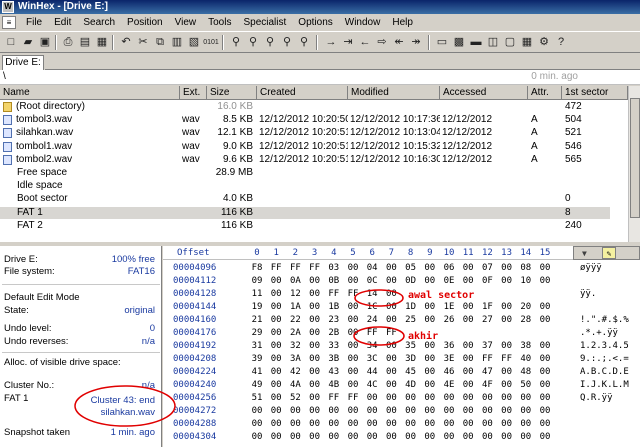 This screenshot has width=640, height=447. I want to click on highlight-start-bytes, so click(379, 298).